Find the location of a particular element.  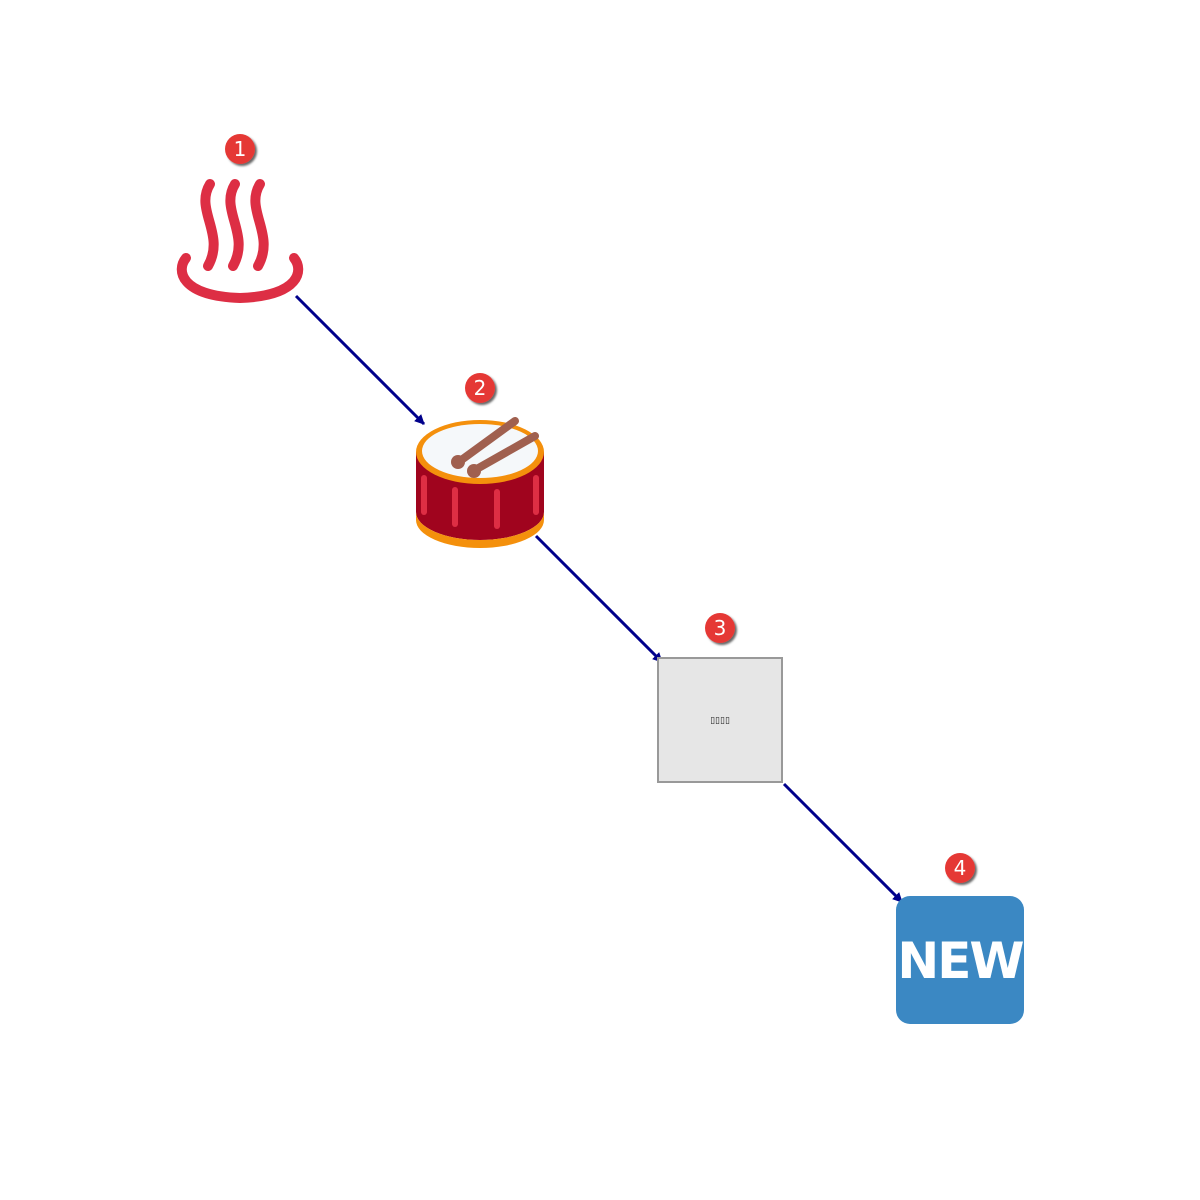

step-number-1: 1 is located at coordinates (240, 149).